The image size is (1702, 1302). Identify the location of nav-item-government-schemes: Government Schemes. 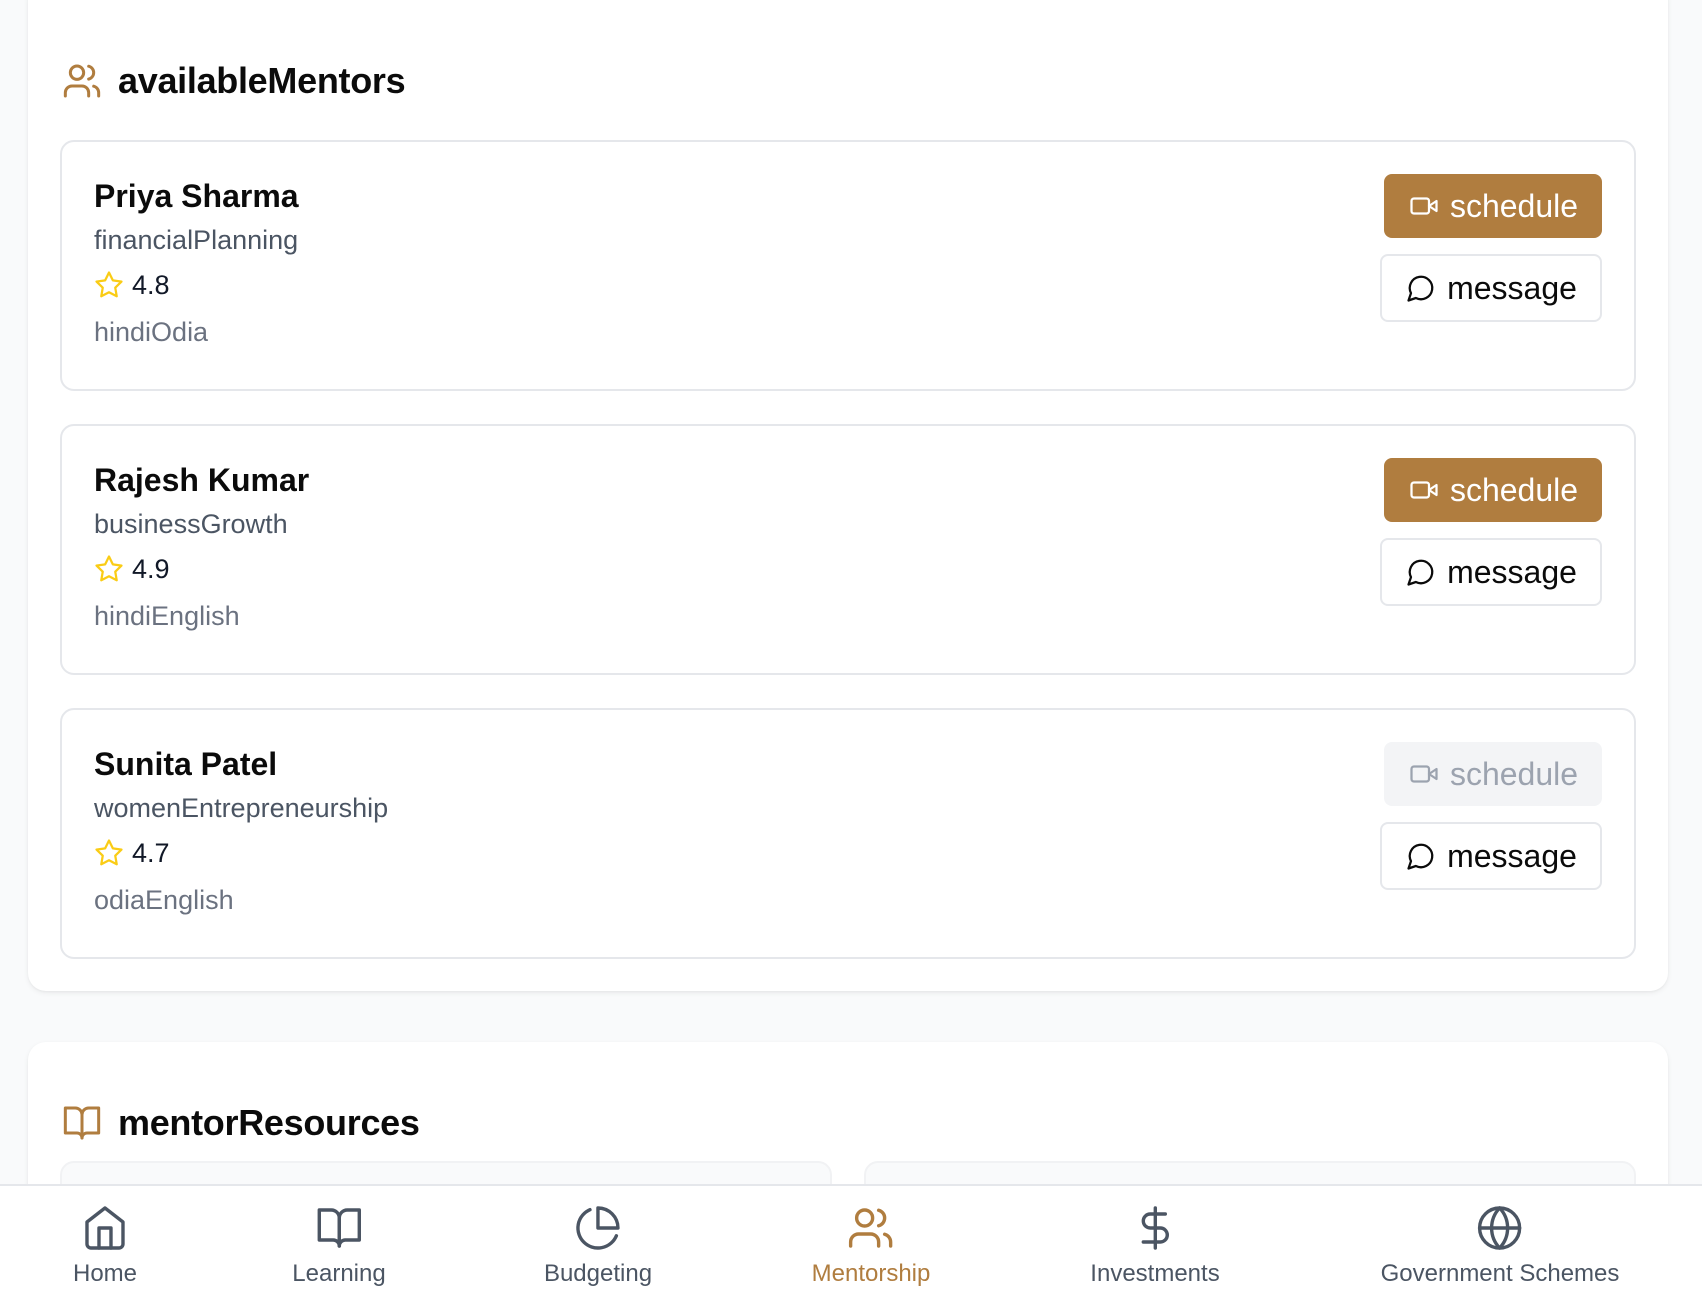
(1500, 1245).